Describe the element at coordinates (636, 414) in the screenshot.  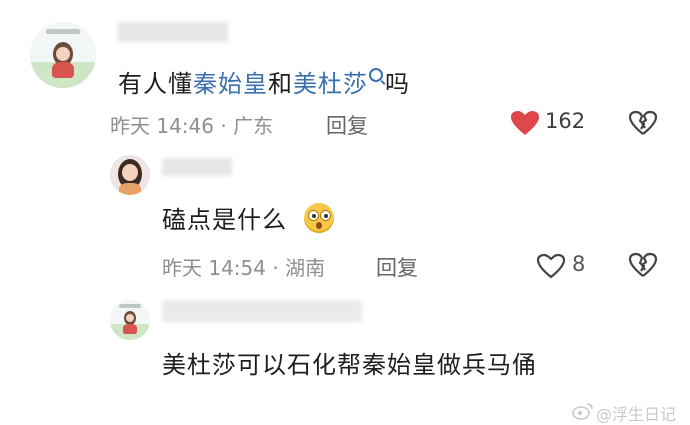
I see `watermark-text: @浮生日记` at that location.